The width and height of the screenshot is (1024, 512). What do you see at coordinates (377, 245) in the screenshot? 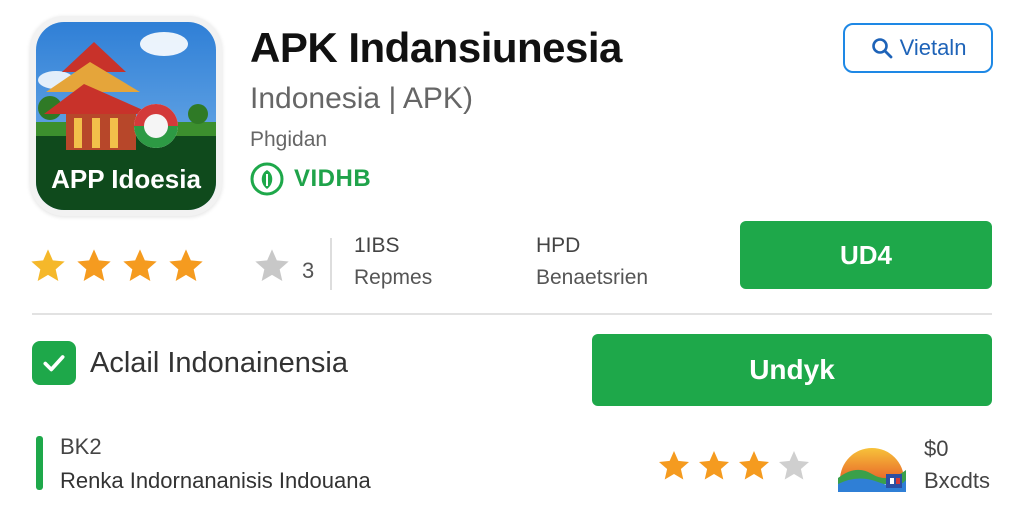
I see `stat-value: 1IBS` at bounding box center [377, 245].